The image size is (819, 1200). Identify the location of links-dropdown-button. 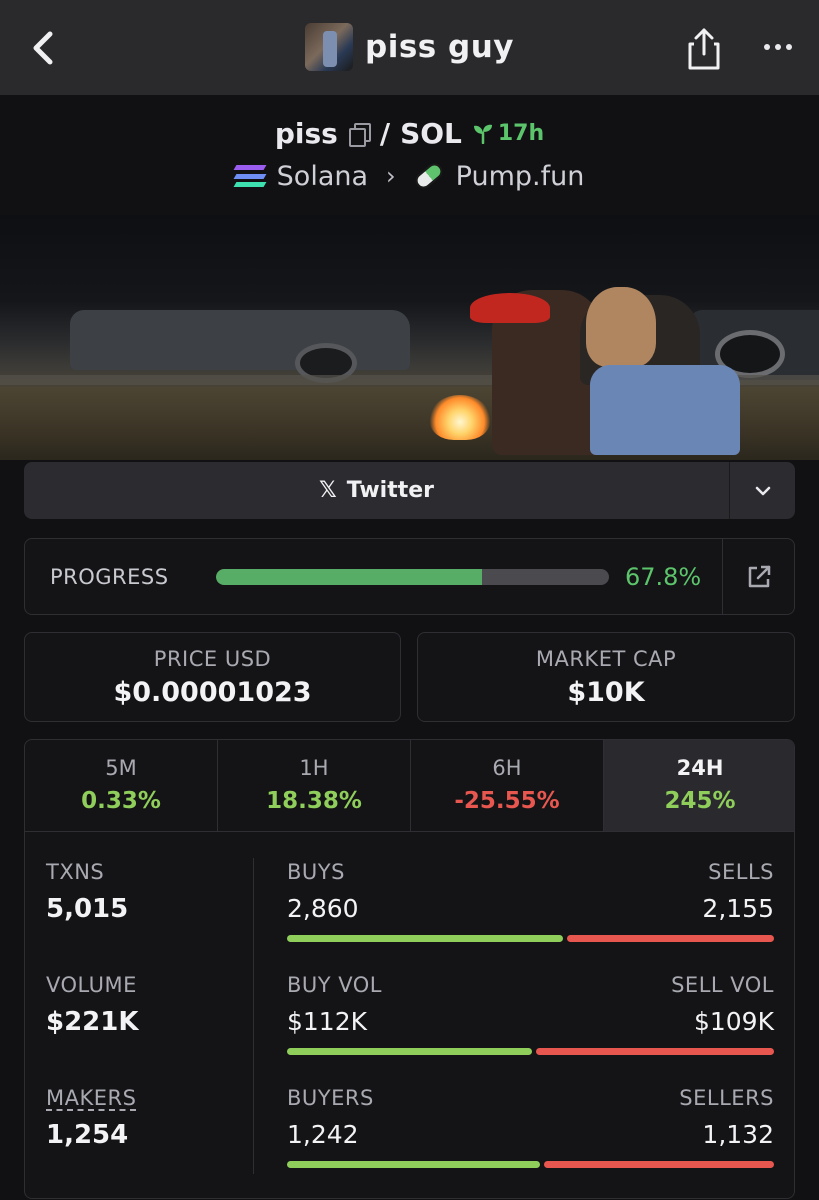
(762, 490).